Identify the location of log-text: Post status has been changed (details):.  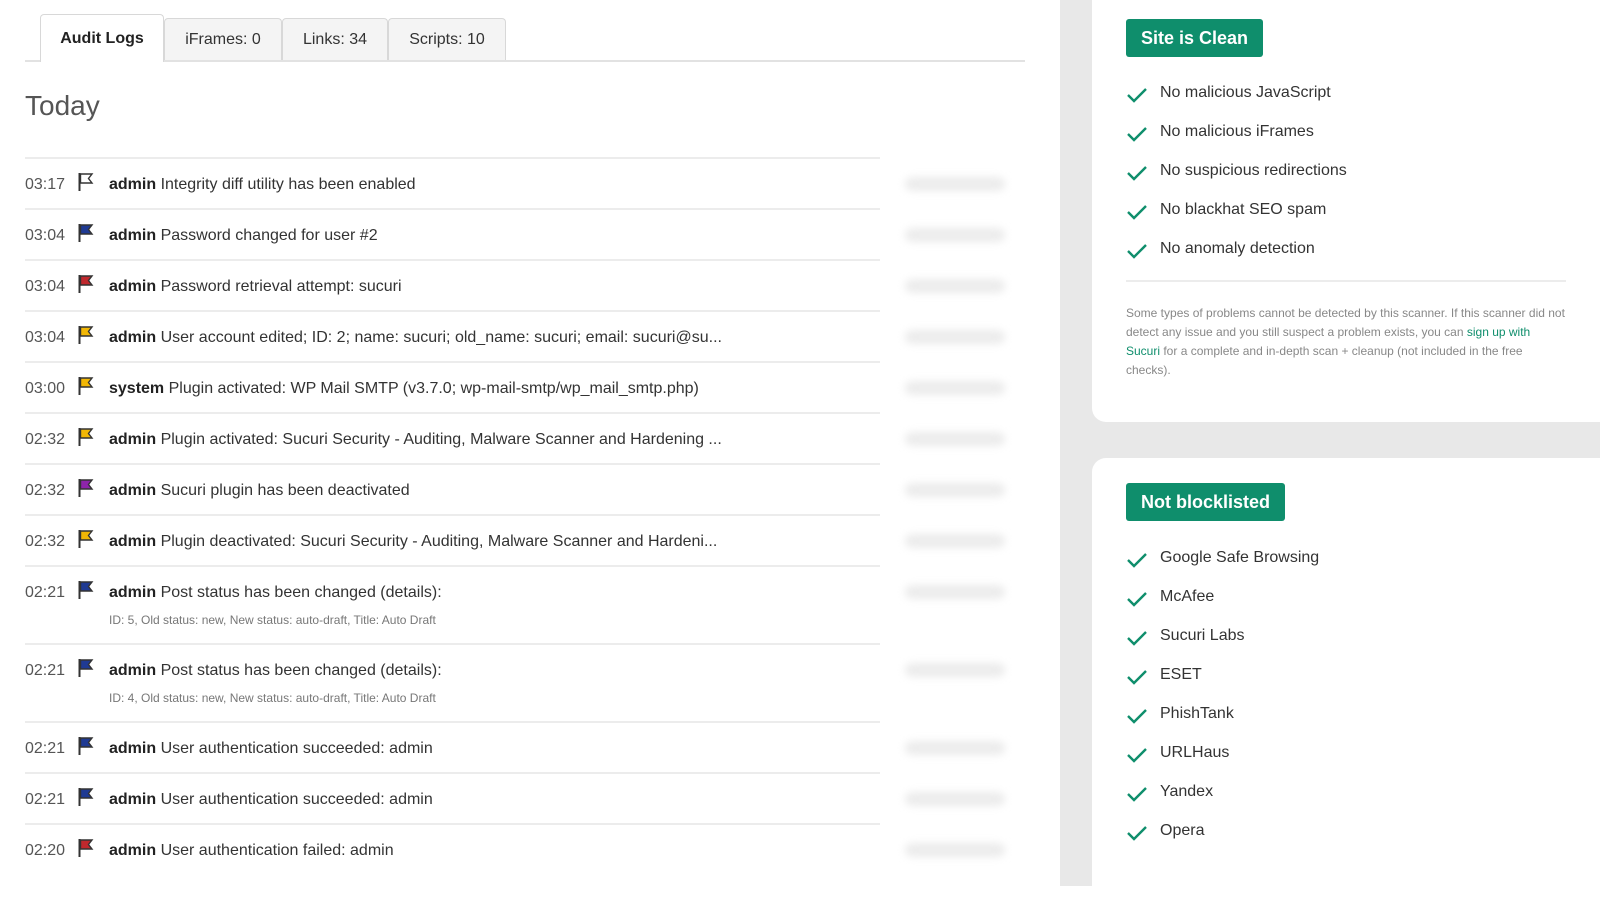
(301, 592).